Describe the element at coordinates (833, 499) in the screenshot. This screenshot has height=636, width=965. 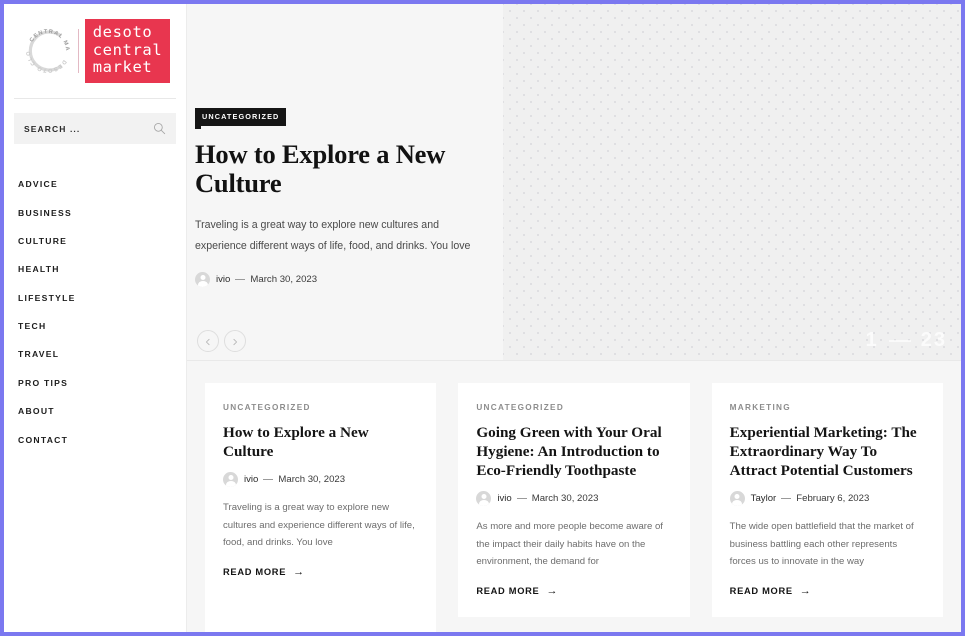
I see `publish-date: February 6, 2023` at that location.